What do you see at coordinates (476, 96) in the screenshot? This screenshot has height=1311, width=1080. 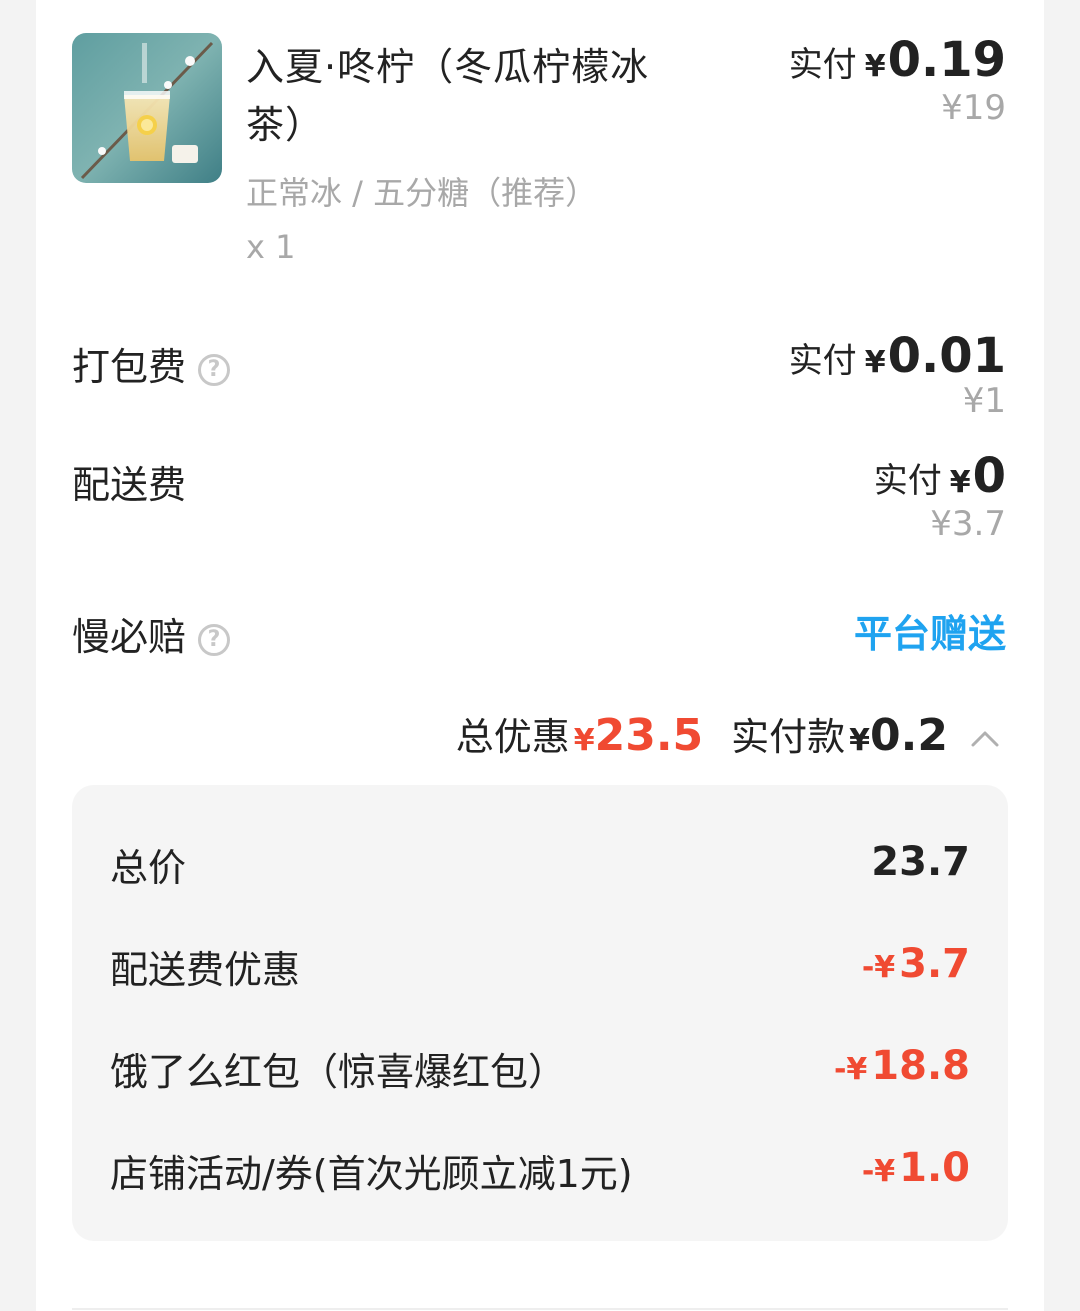 I see `product-name: 入夏·咚柠（冬瓜柠檬冰茶）` at bounding box center [476, 96].